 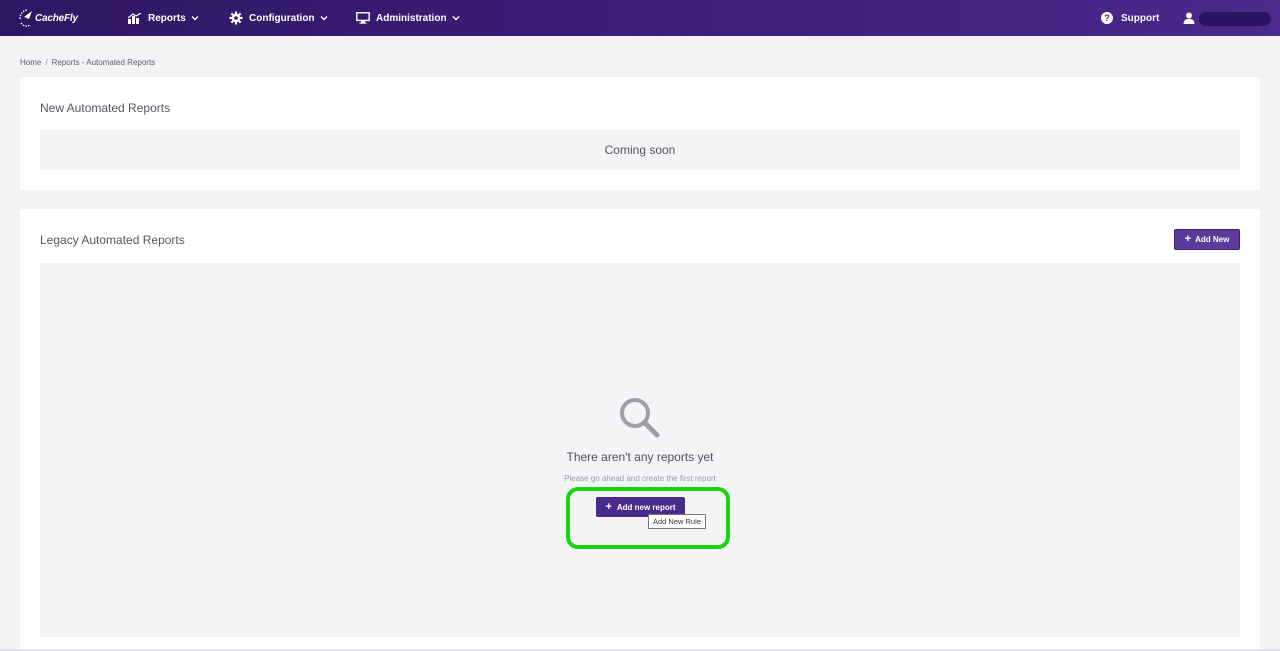 I want to click on question-circle-icon: ?, so click(x=1107, y=18).